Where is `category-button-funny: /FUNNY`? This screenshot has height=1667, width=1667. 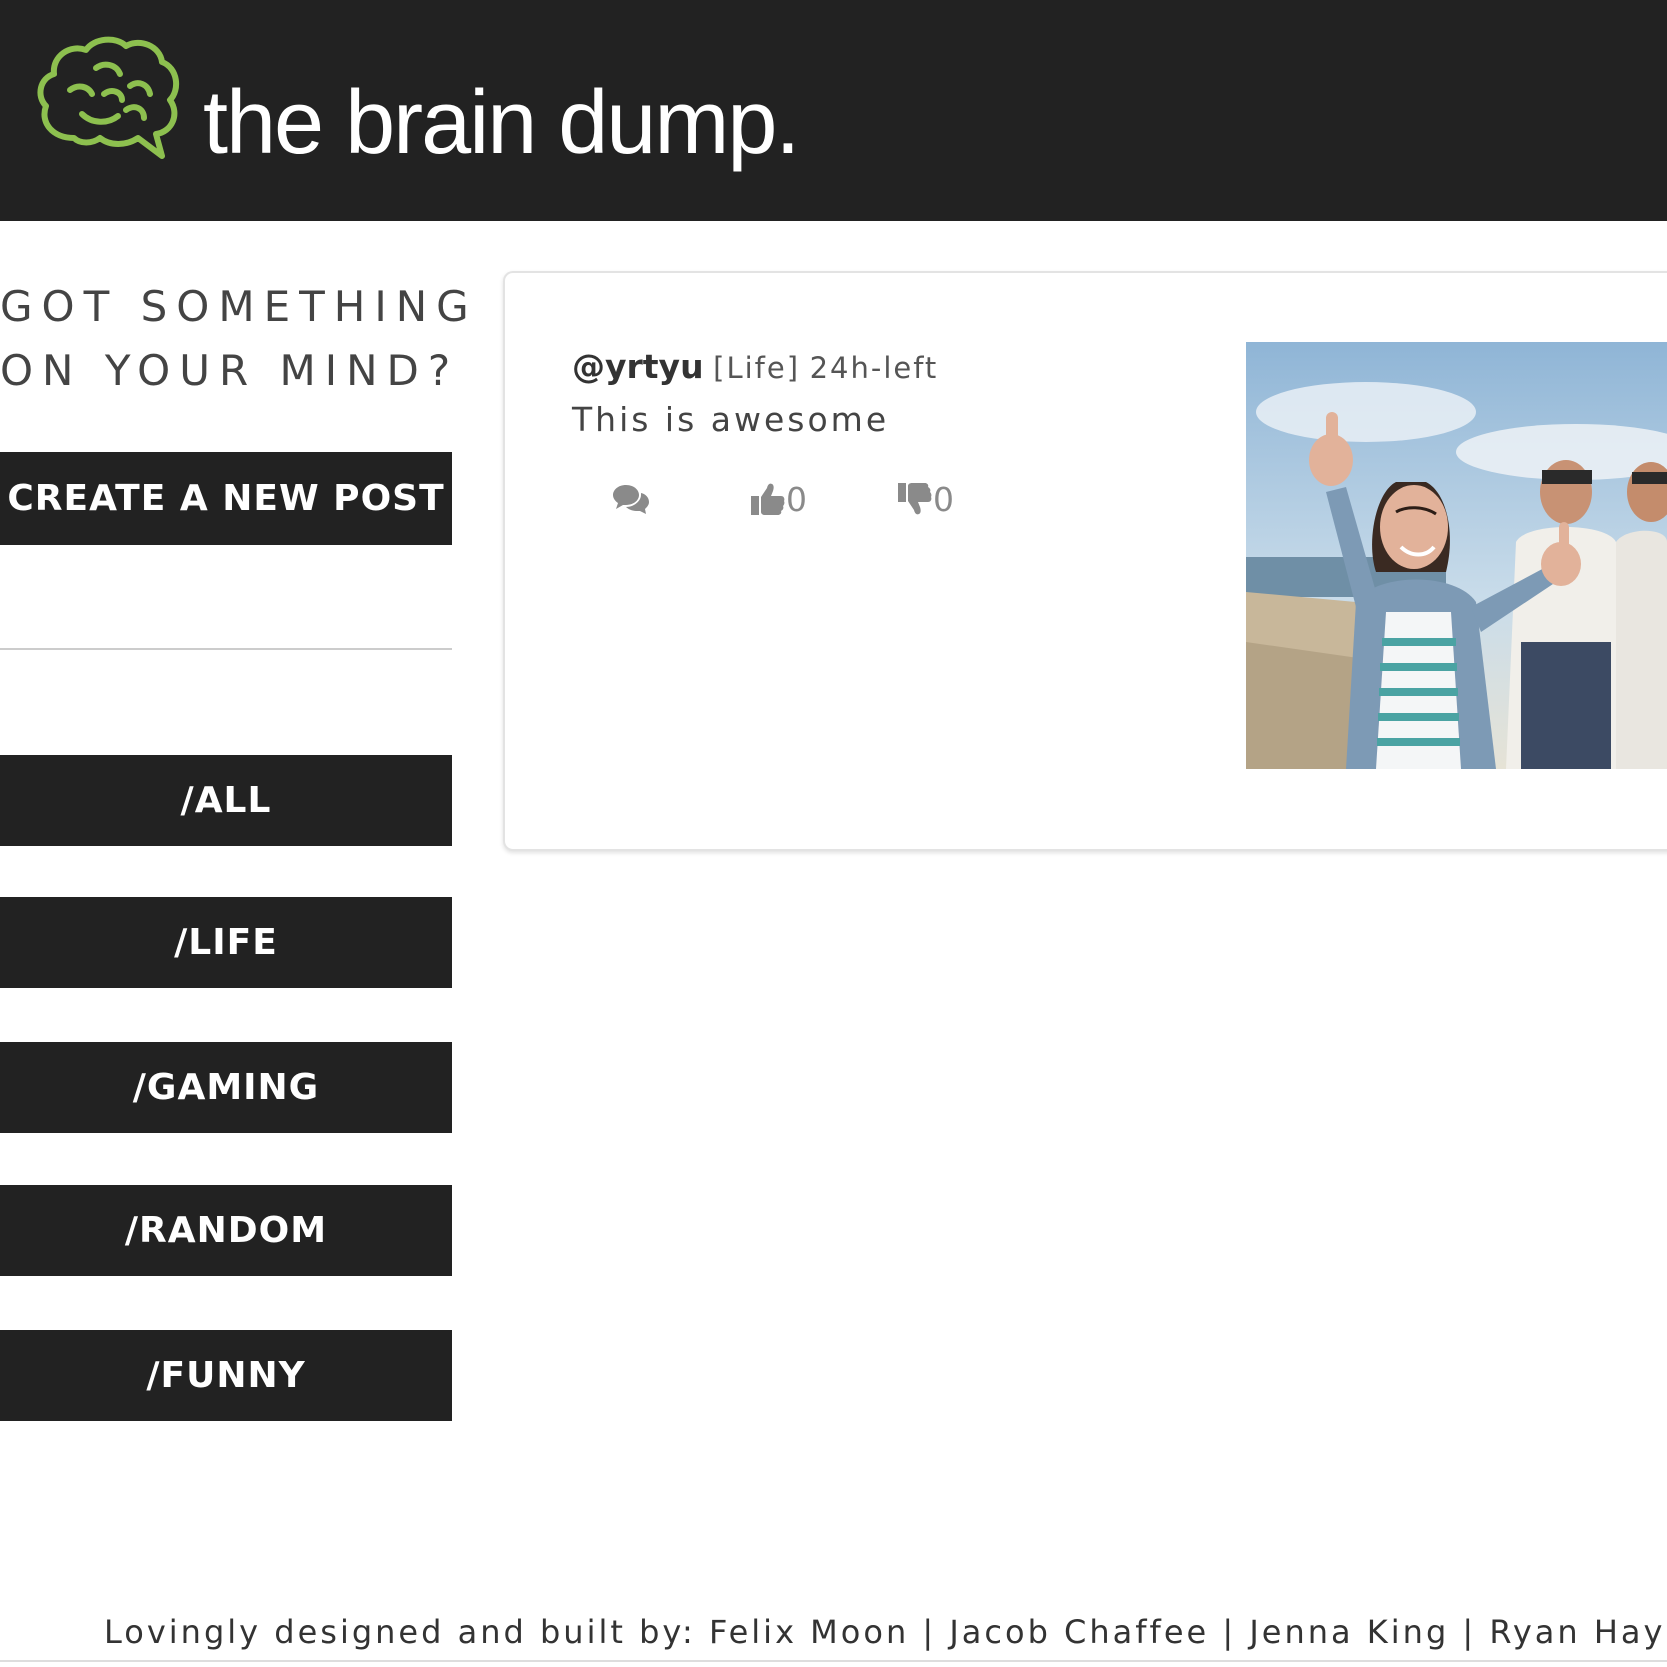 category-button-funny: /FUNNY is located at coordinates (226, 1375).